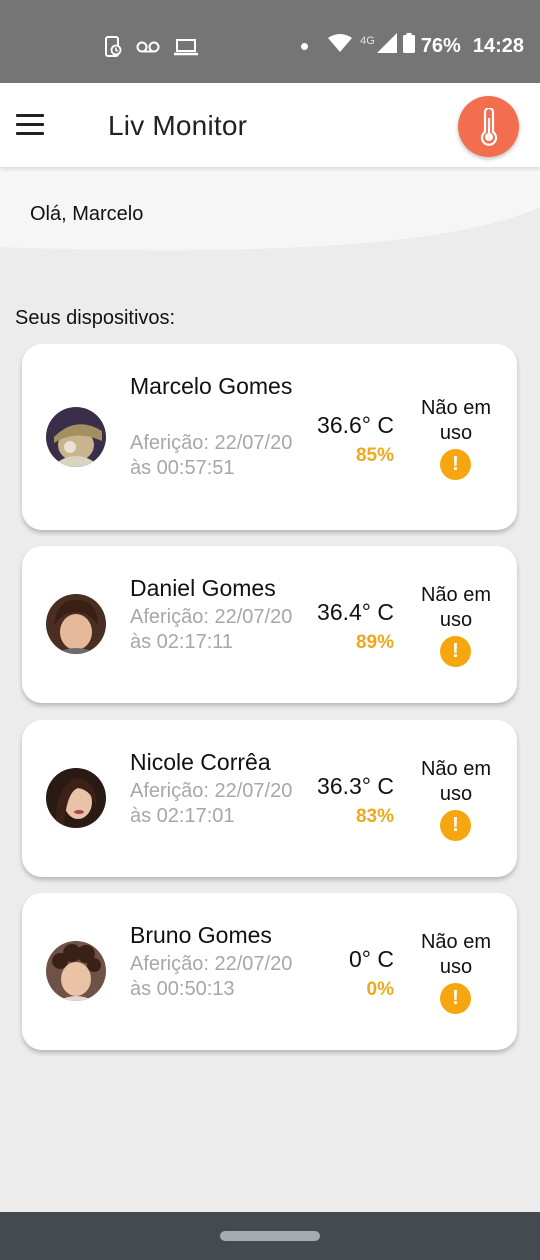 Image resolution: width=540 pixels, height=1260 pixels. Describe the element at coordinates (355, 612) in the screenshot. I see `temperature-value: 36.4° C` at that location.